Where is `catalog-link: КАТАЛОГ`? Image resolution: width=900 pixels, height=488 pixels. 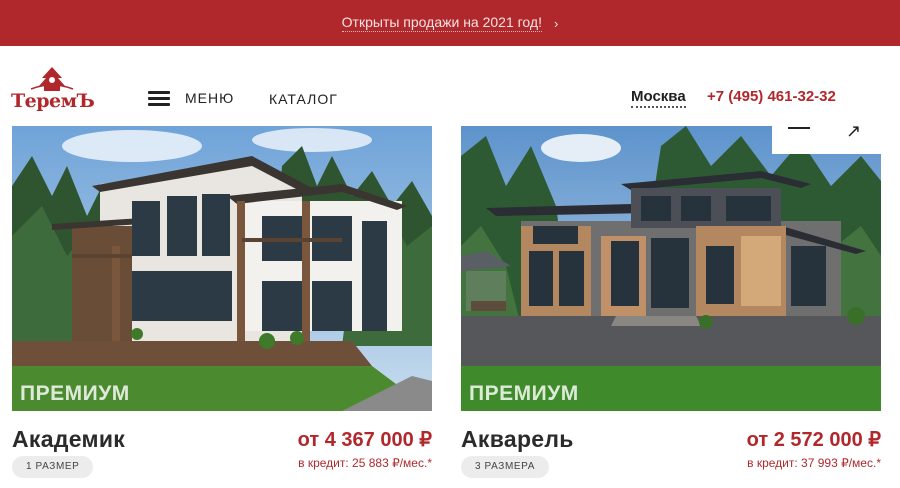 catalog-link: КАТАЛОГ is located at coordinates (303, 99).